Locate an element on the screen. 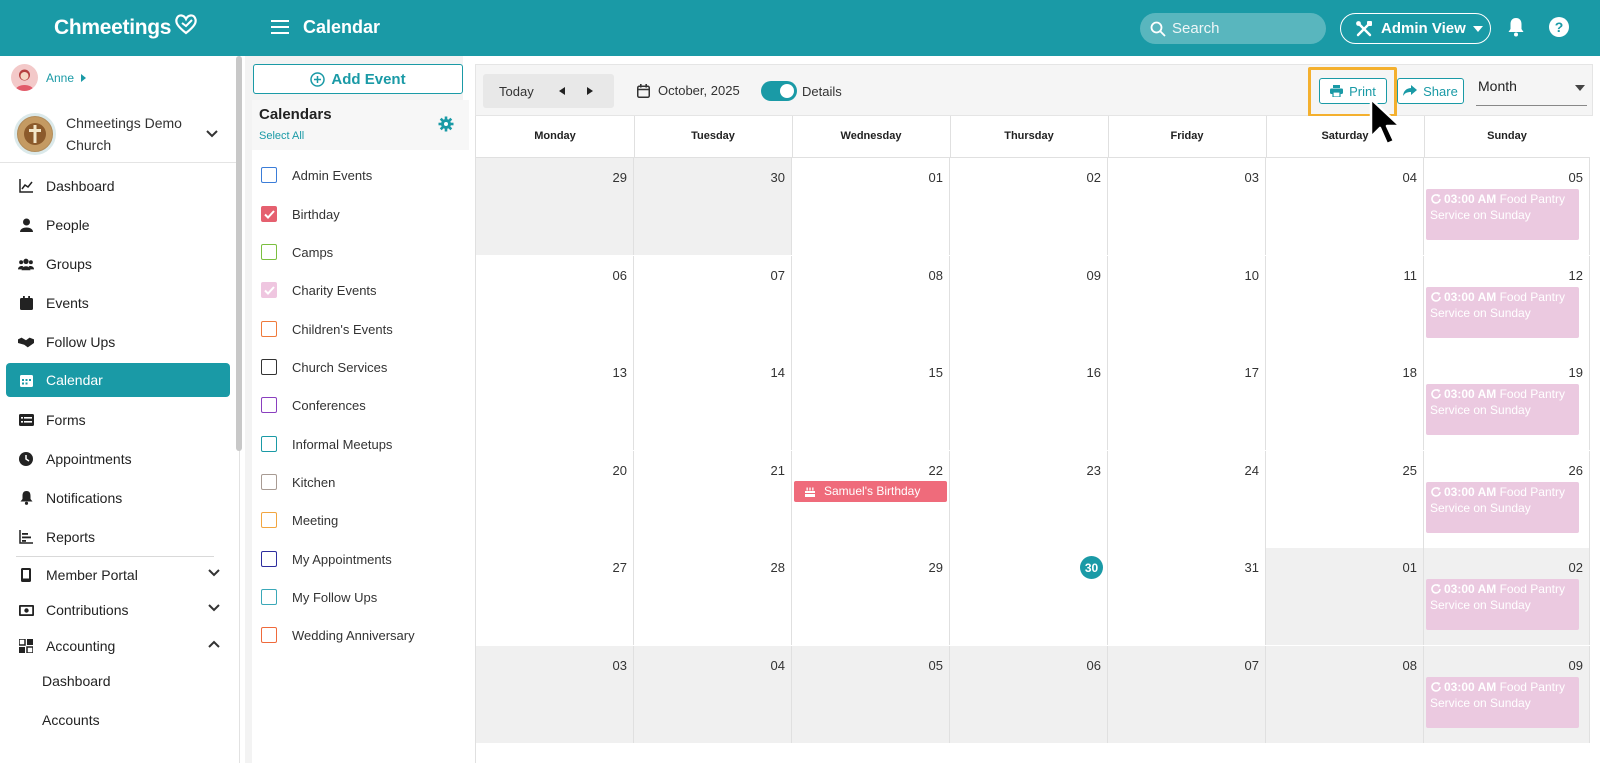 The height and width of the screenshot is (763, 1600). day-cell: 21 is located at coordinates (713, 499).